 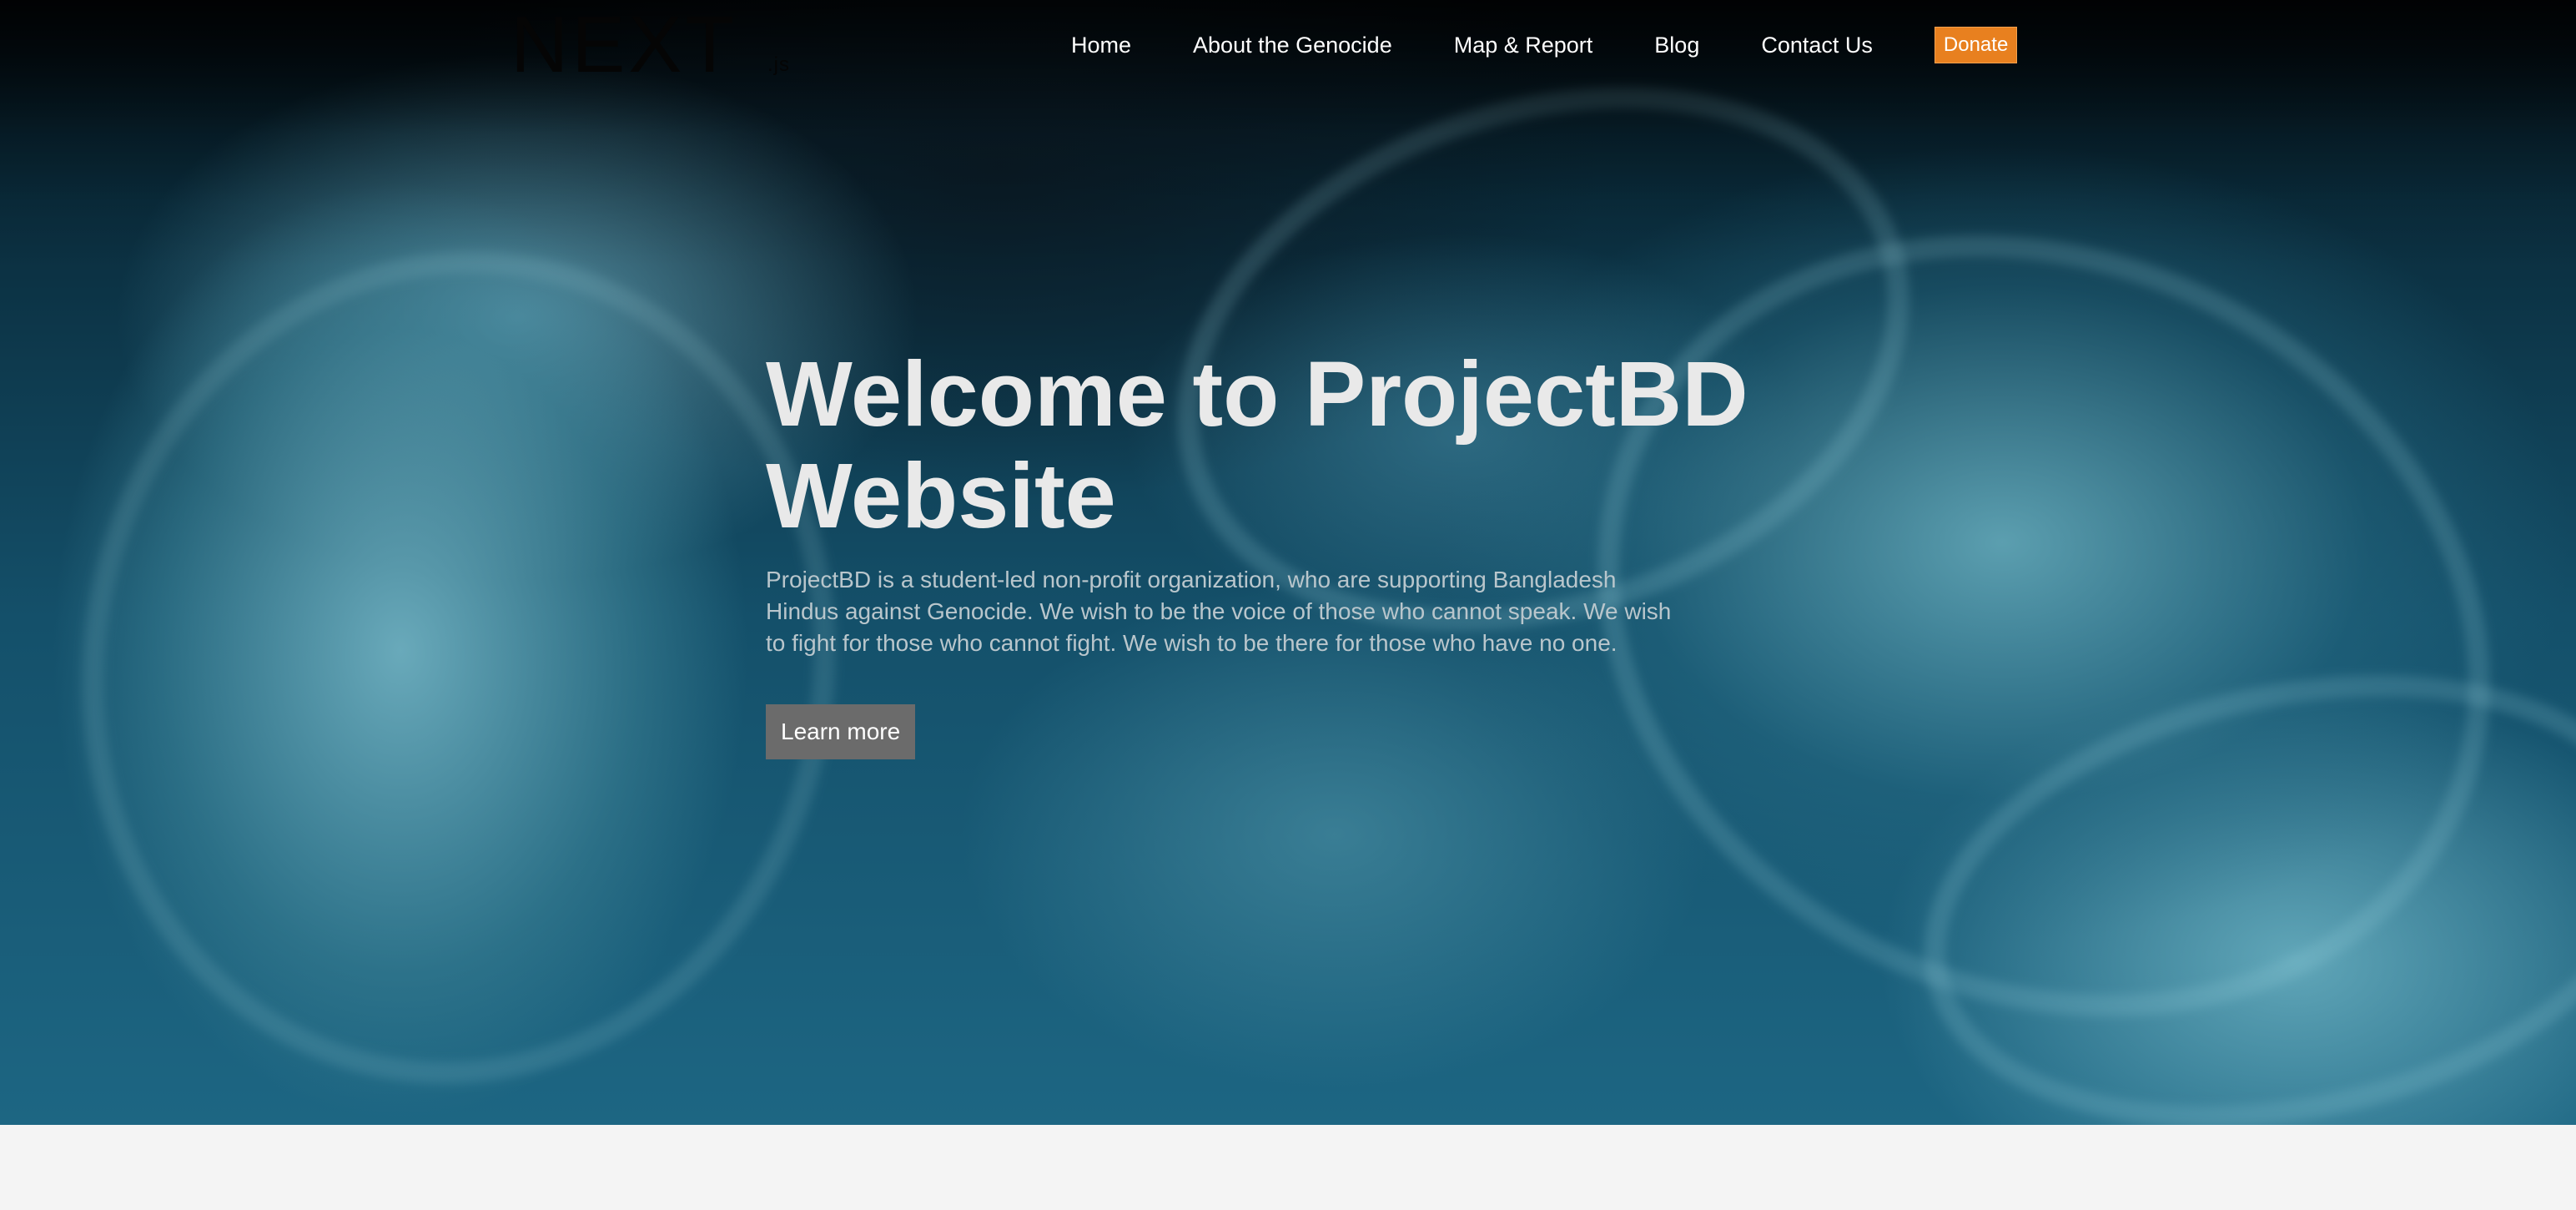 What do you see at coordinates (778, 64) in the screenshot?
I see `site-logo-sub: .js` at bounding box center [778, 64].